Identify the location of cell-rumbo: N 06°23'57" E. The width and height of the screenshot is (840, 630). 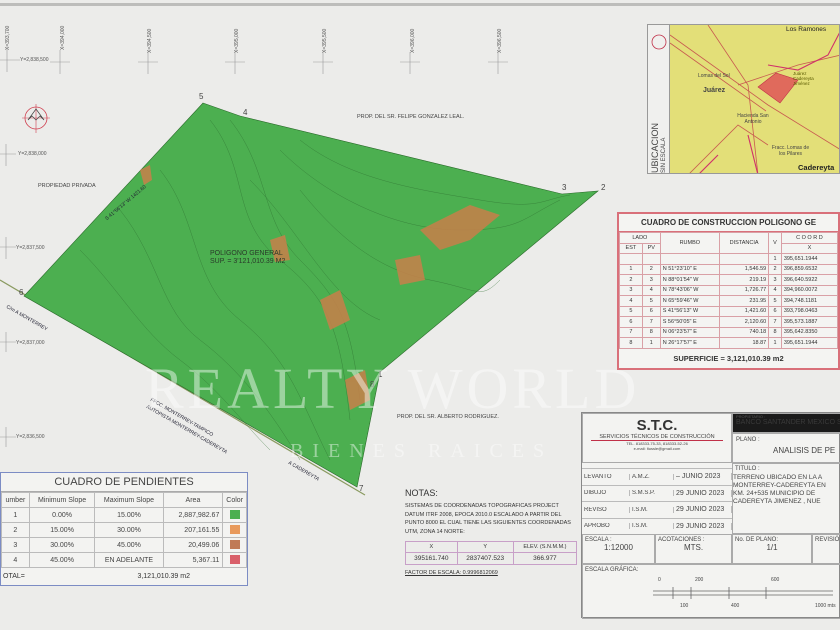
(689, 332).